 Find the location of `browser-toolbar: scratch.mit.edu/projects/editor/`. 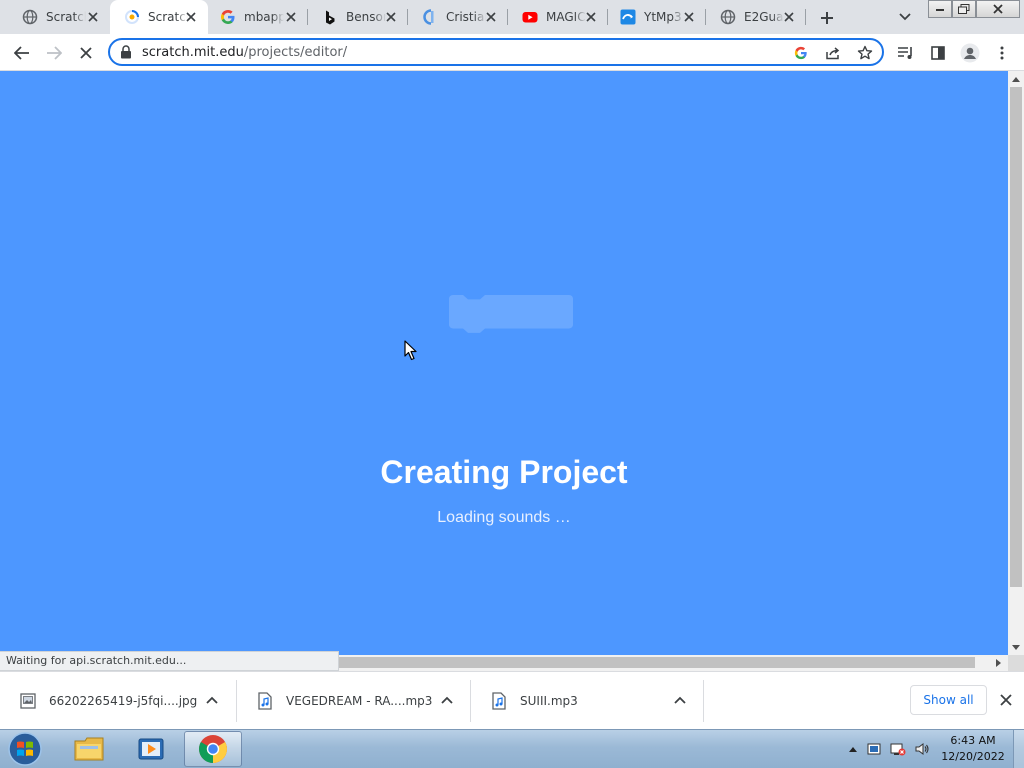

browser-toolbar: scratch.mit.edu/projects/editor/ is located at coordinates (512, 52).